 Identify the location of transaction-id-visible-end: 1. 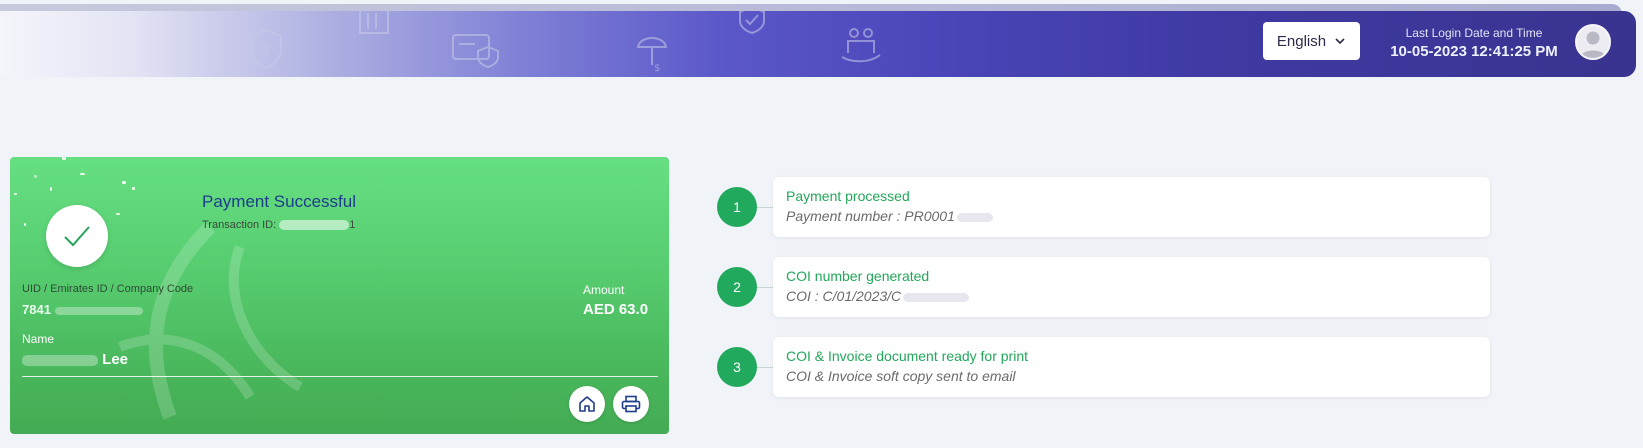
(352, 225).